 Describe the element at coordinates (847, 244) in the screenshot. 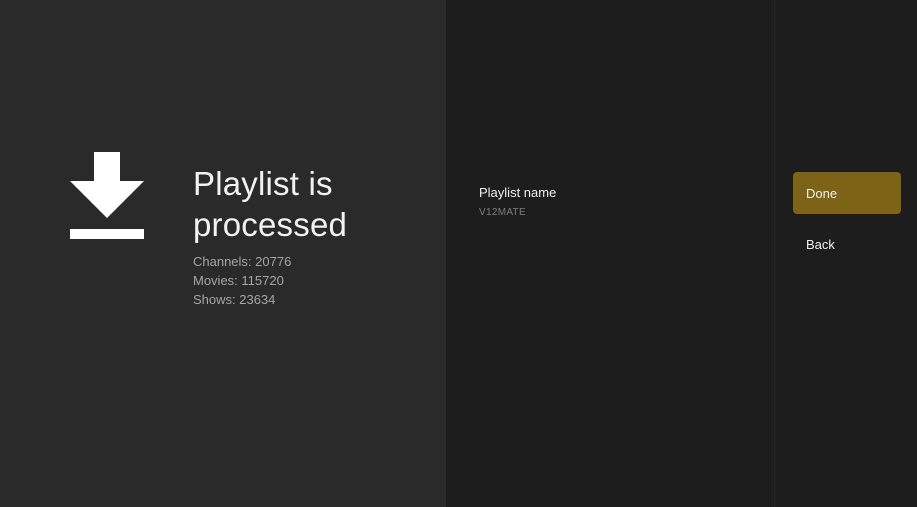

I see `back-button: Back` at that location.